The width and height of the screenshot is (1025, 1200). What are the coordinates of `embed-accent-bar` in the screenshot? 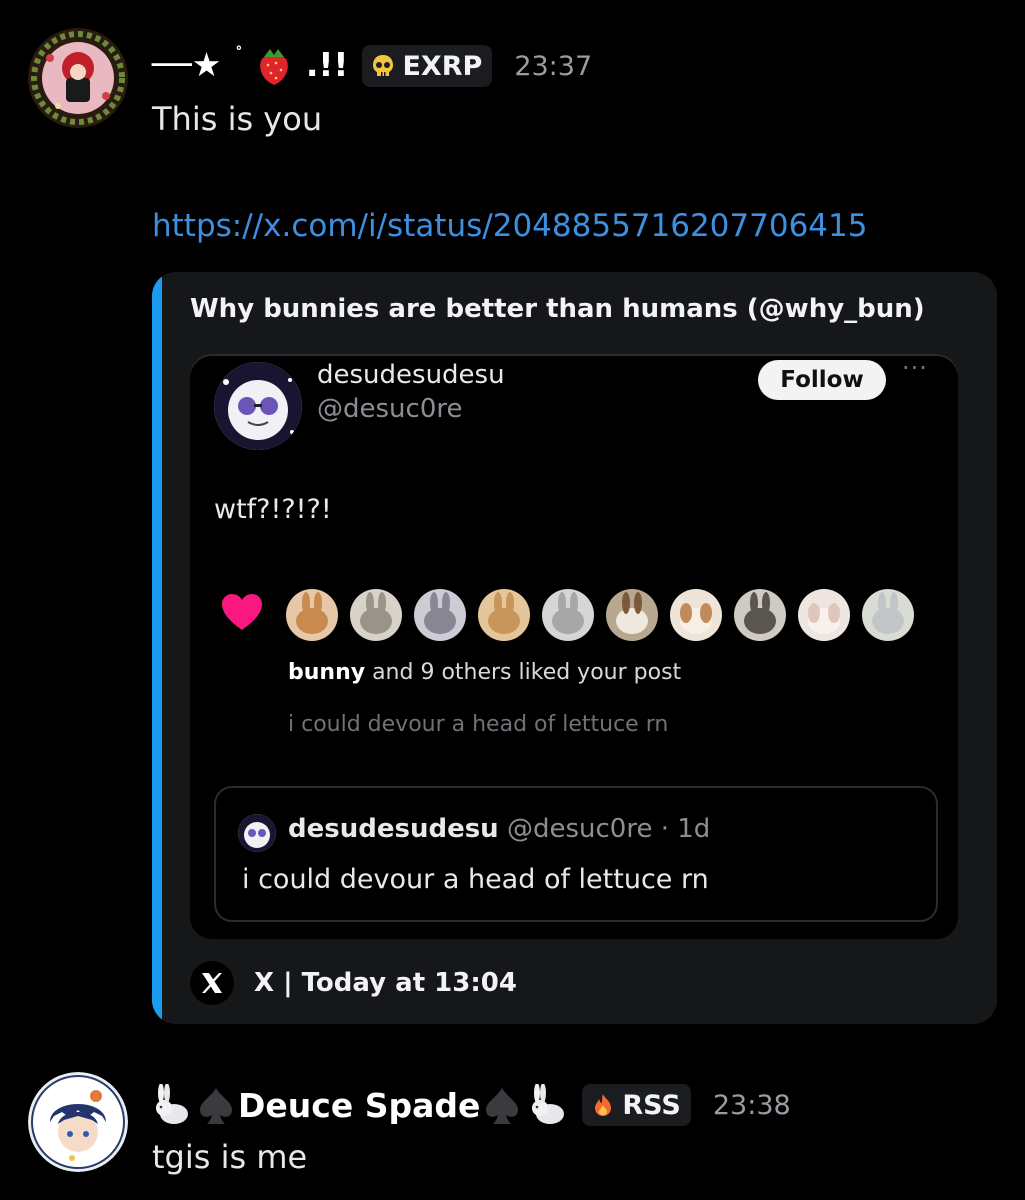 It's located at (157, 648).